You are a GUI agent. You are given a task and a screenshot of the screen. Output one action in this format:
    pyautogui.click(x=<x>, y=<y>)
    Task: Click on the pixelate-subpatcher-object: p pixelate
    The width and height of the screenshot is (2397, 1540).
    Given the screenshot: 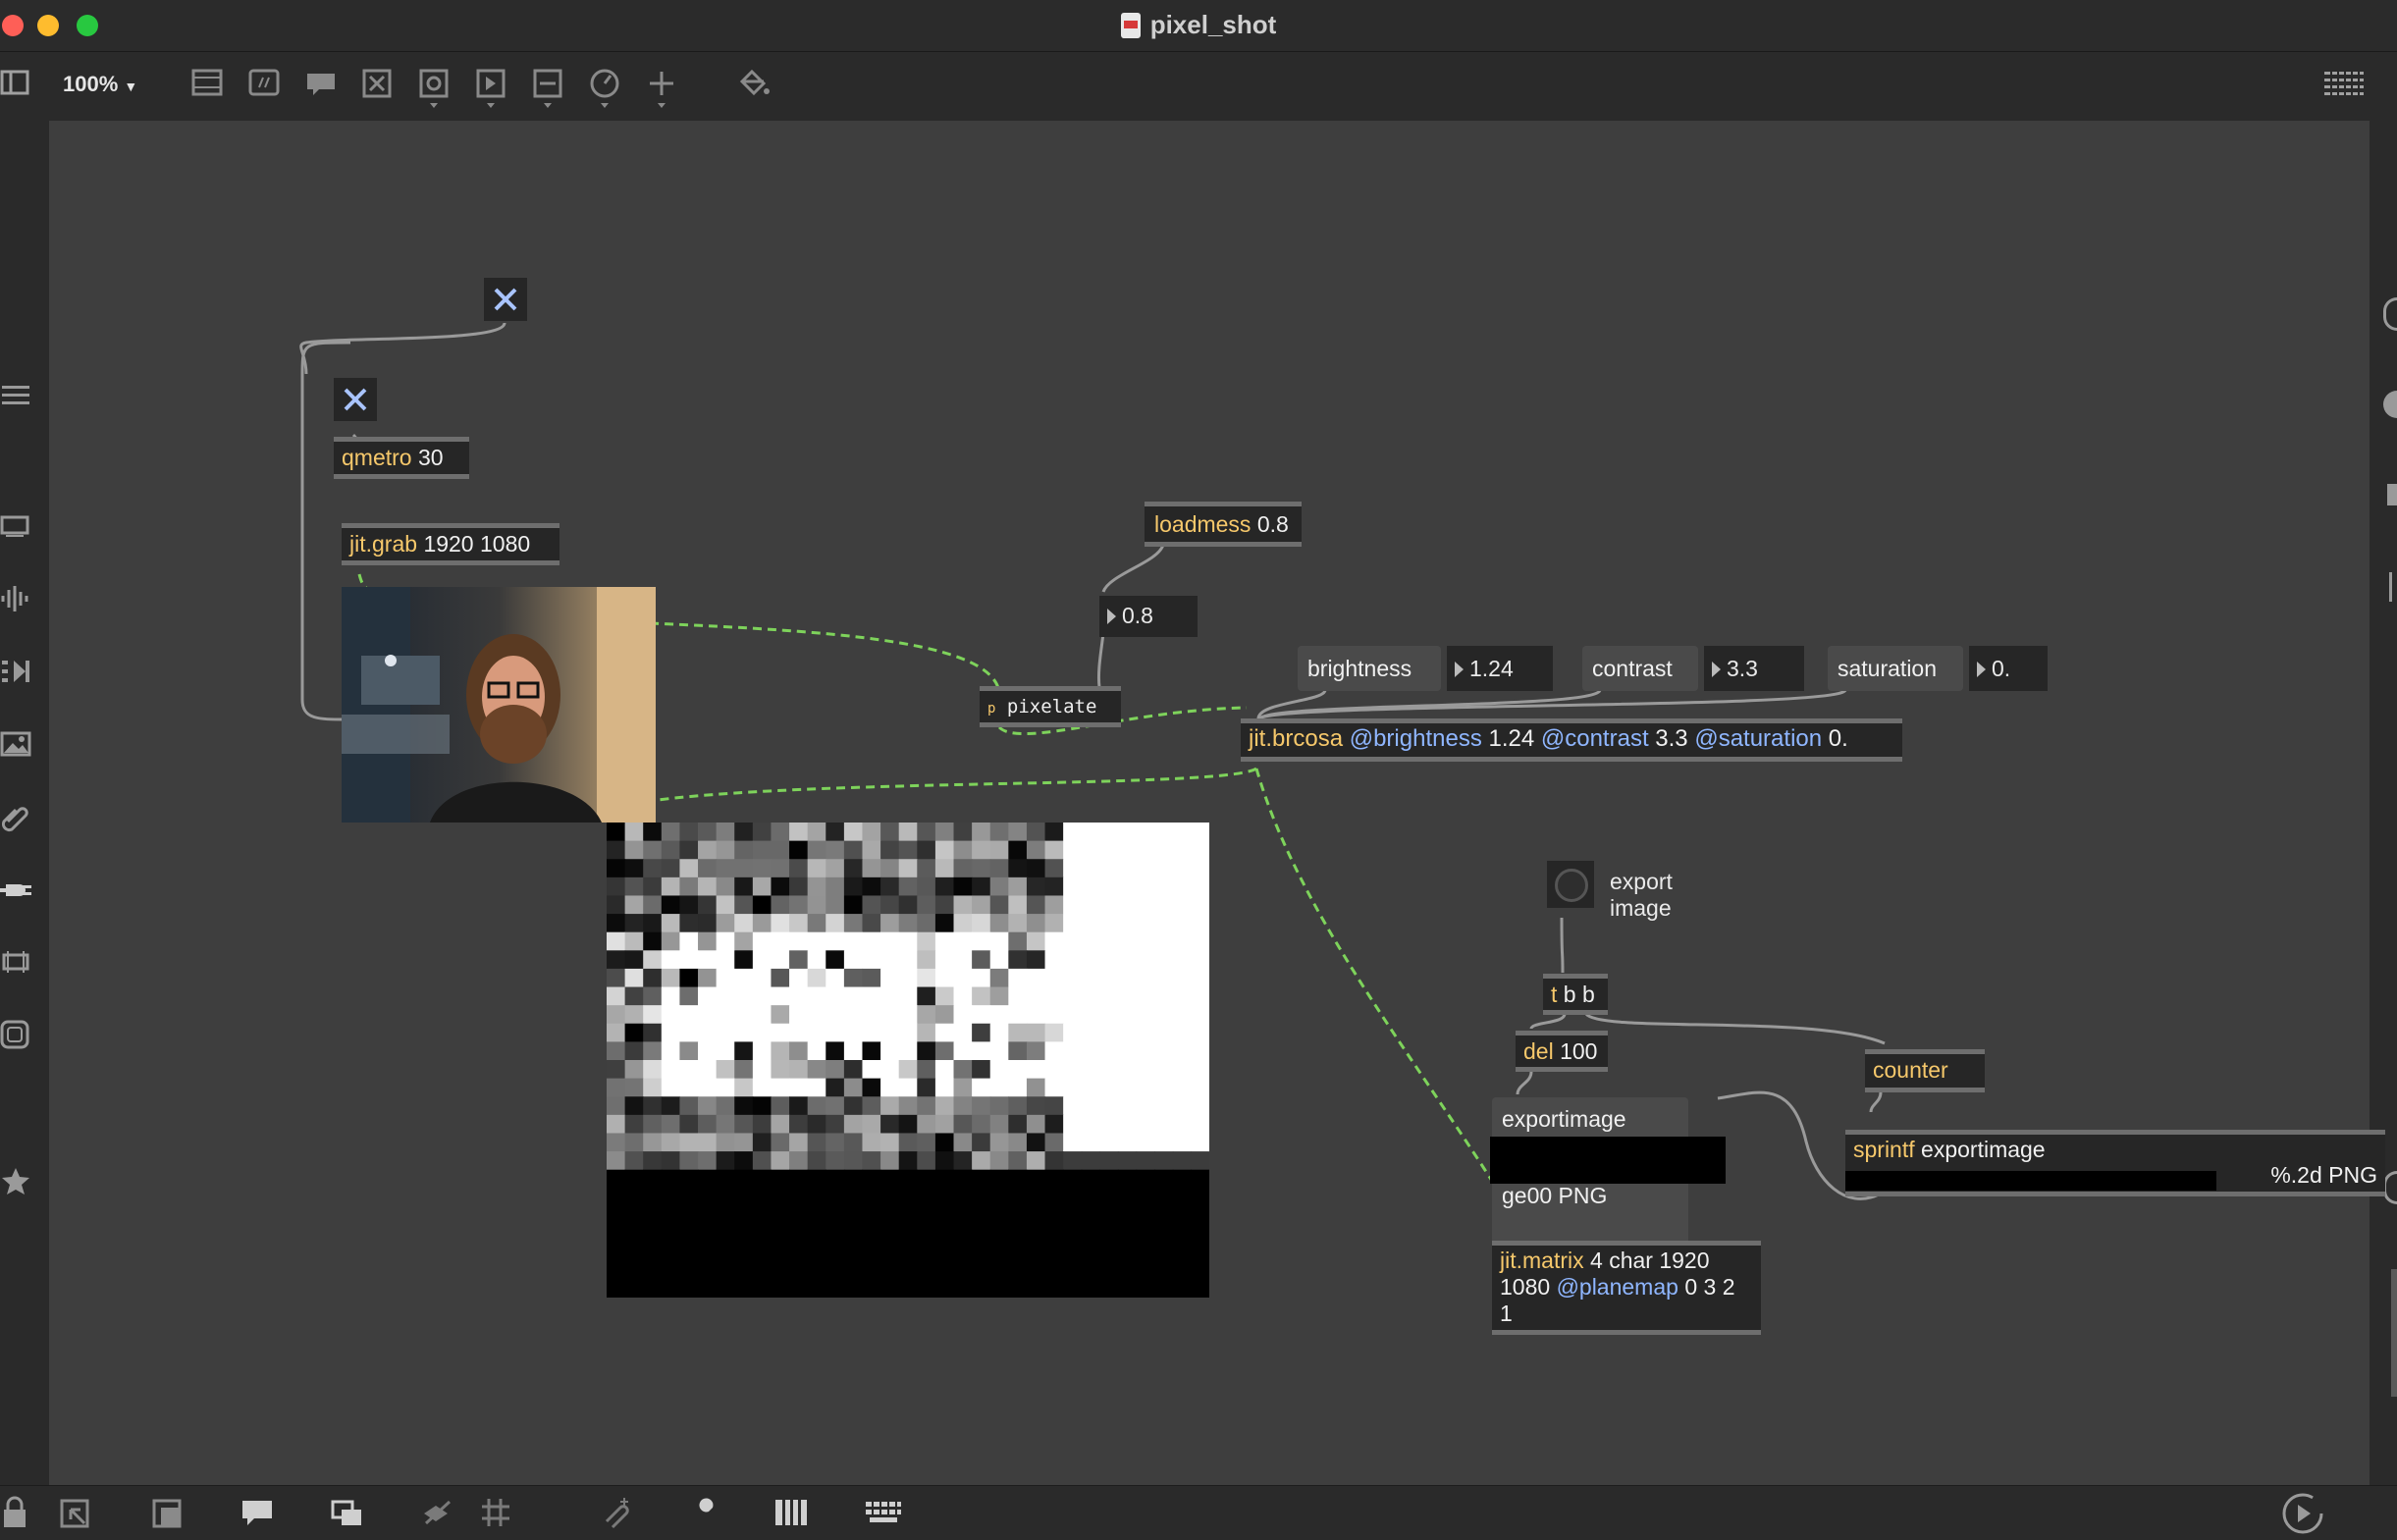 What is the action you would take?
    pyautogui.click(x=1051, y=707)
    